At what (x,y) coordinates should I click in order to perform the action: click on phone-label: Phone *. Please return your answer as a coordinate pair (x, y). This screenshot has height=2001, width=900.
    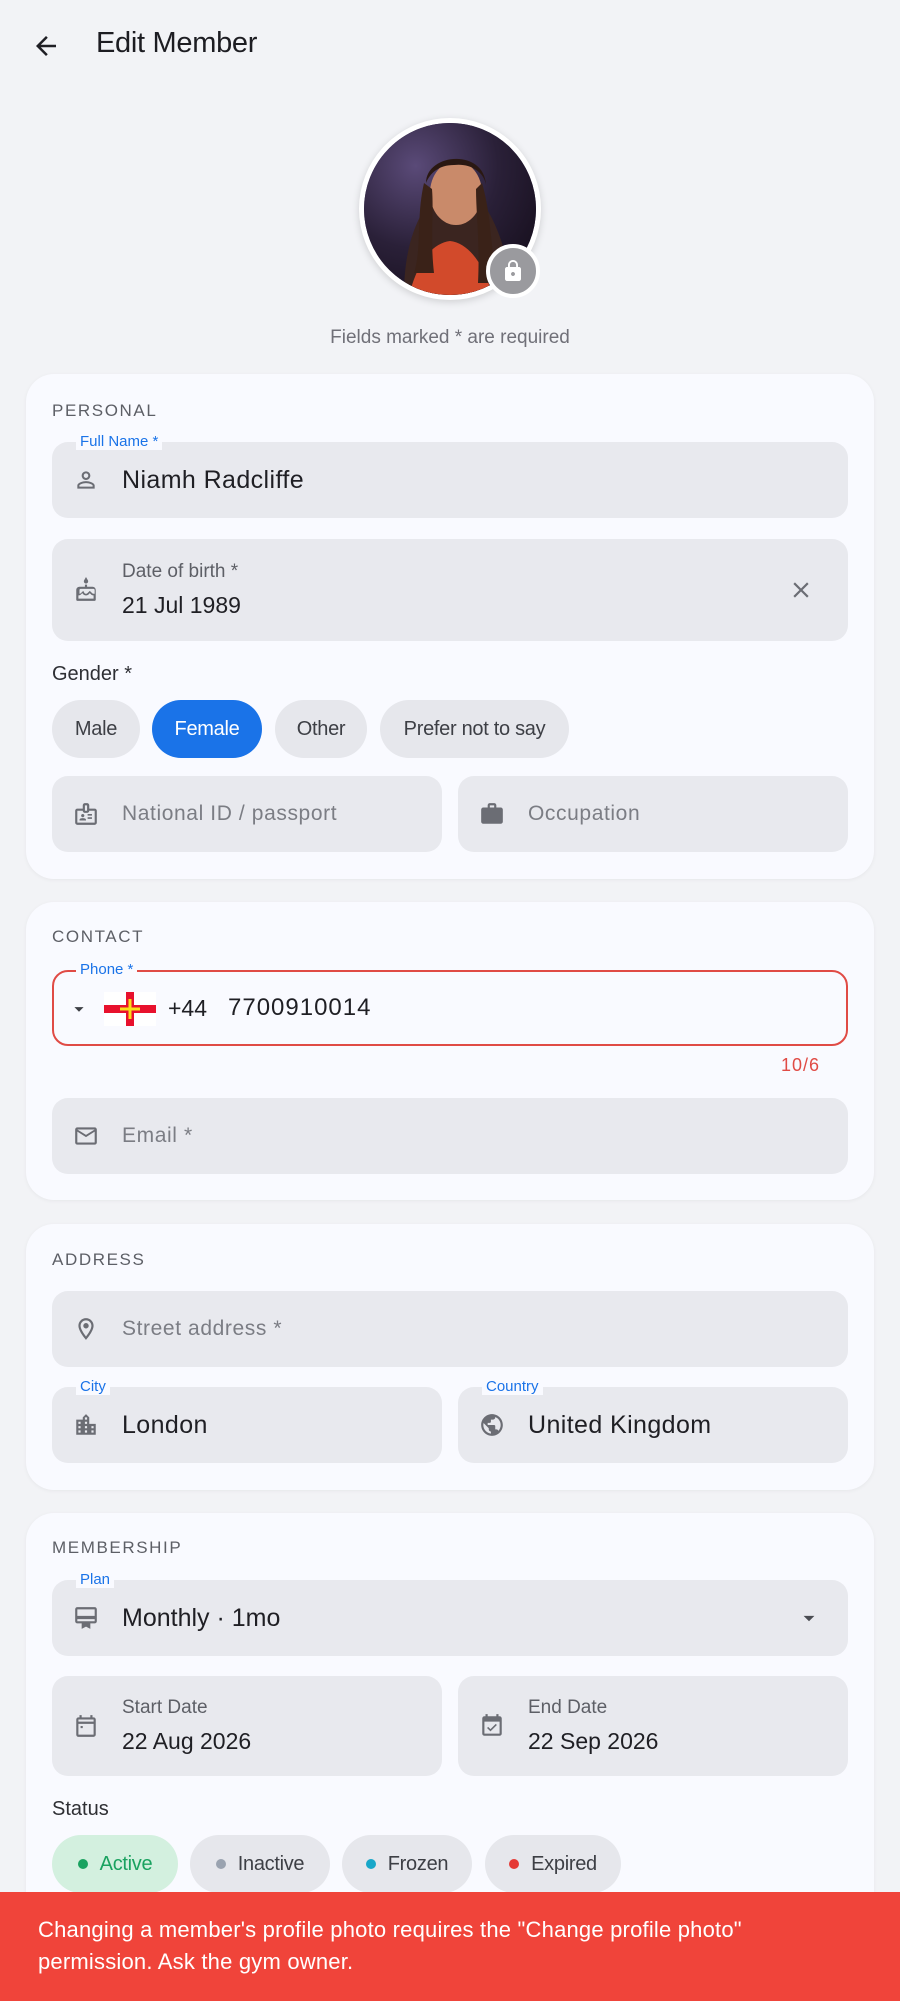
    Looking at the image, I should click on (107, 969).